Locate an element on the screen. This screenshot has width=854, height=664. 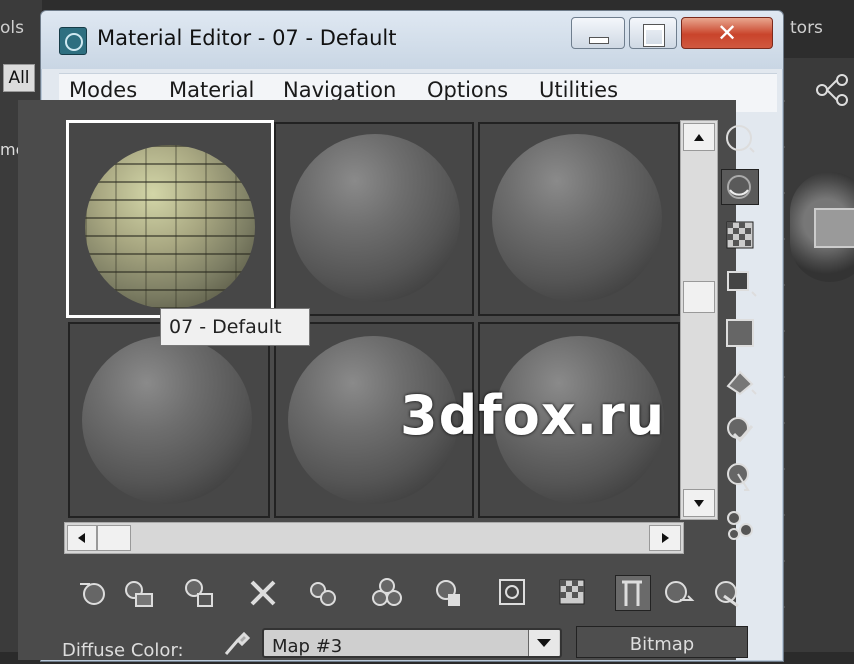
scroll-left-button is located at coordinates (82, 538).